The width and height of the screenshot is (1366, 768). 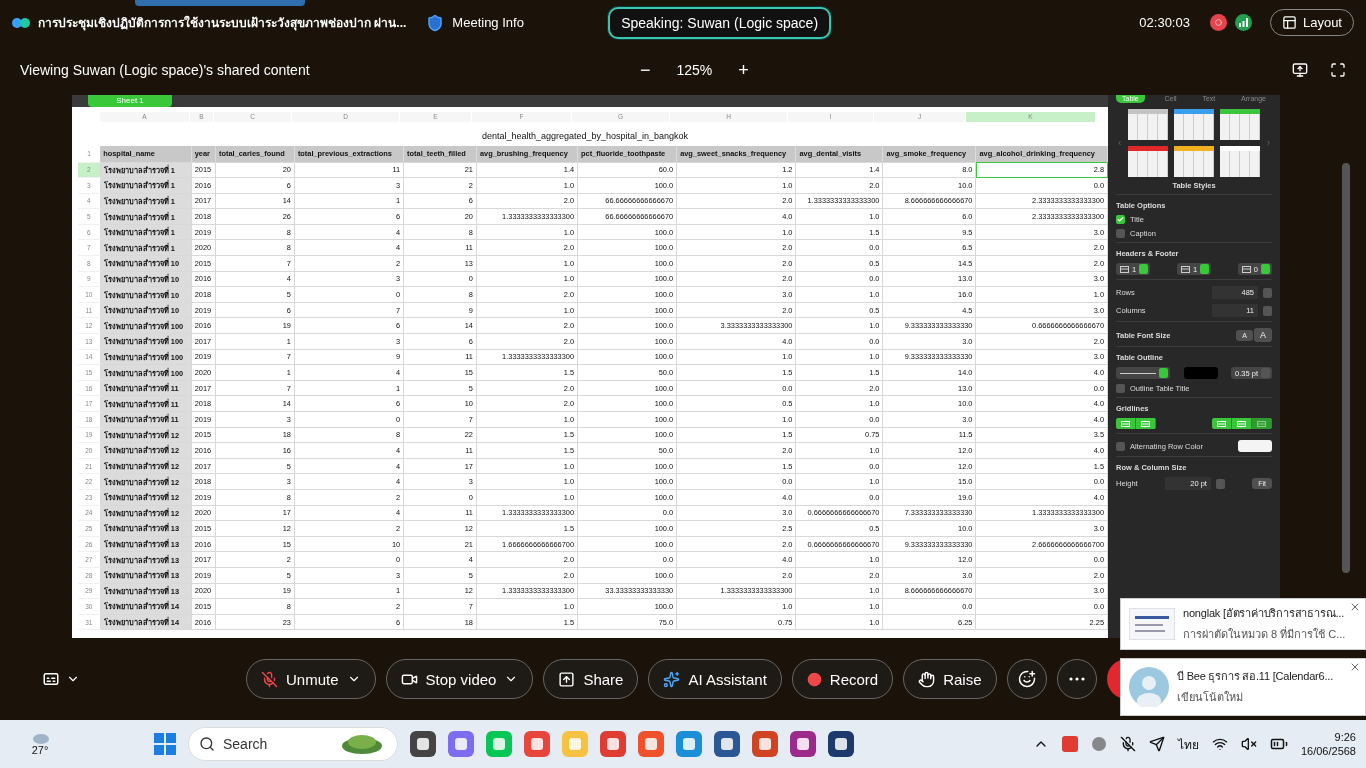 I want to click on notification-card: บี Bee ธุรการ สอ.11 [Calendar6... เขียนโน้ตใหม่, so click(x=1243, y=687).